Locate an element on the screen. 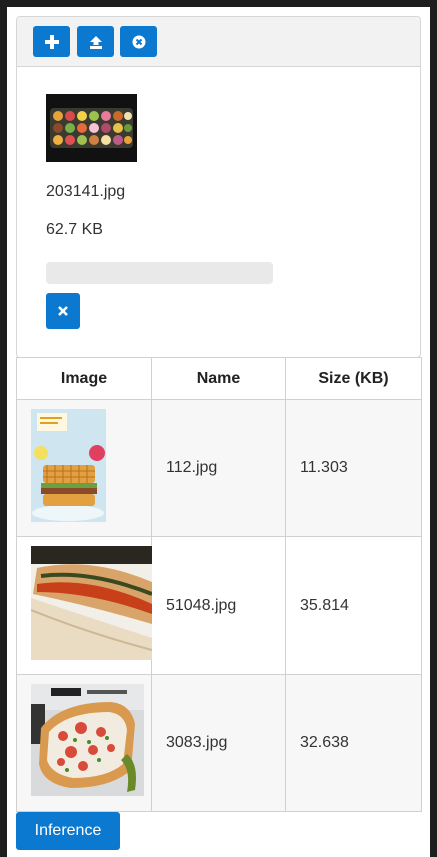 Image resolution: width=437 pixels, height=857 pixels. add-file-button is located at coordinates (51, 41).